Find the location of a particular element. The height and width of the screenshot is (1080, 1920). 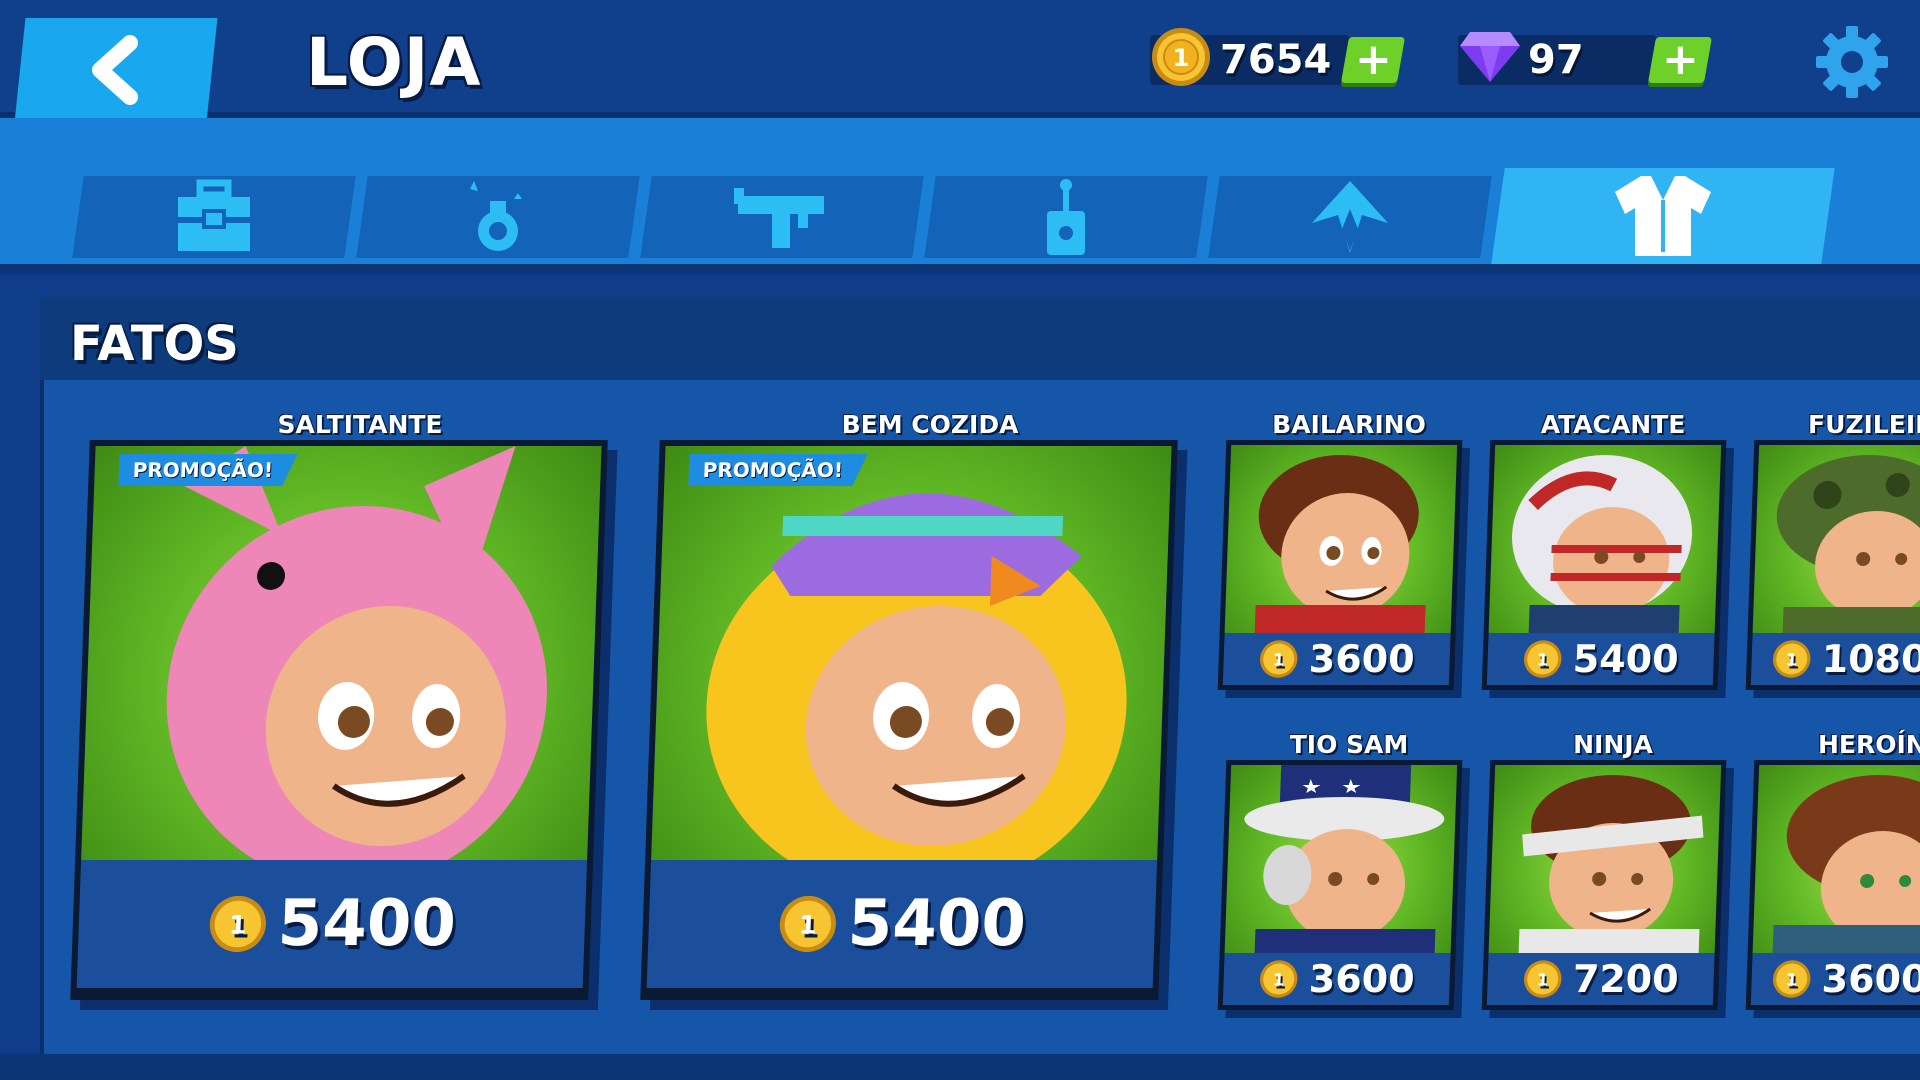

price-tag: 1 7200 is located at coordinates (1600, 979).